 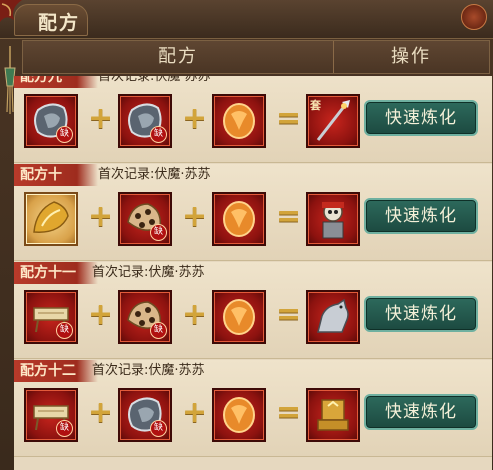 I want to click on table-header: 配方 操作, so click(x=256, y=57).